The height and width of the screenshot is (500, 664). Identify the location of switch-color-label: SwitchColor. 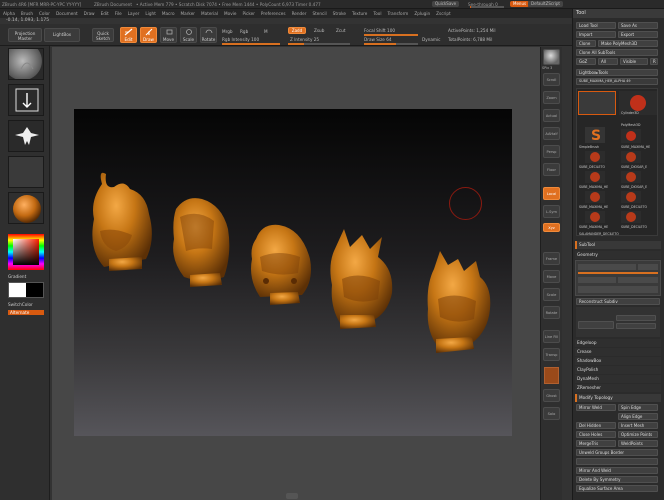
(20, 304).